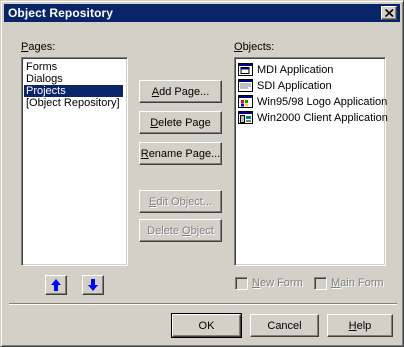 The image size is (404, 347). What do you see at coordinates (277, 283) in the screenshot?
I see `new-form-label: New Form` at bounding box center [277, 283].